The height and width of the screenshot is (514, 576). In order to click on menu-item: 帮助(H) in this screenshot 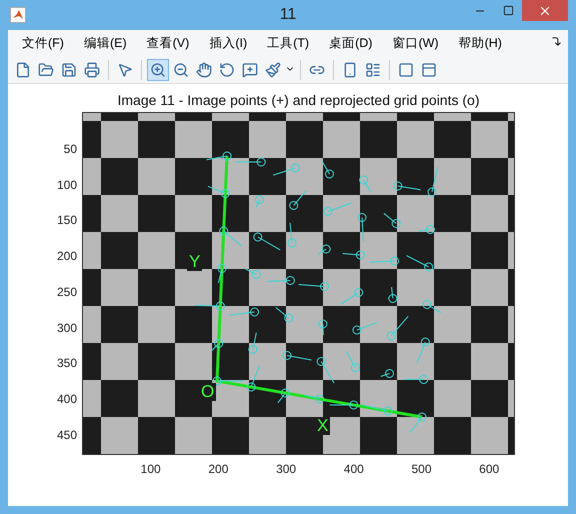, I will do `click(480, 43)`.